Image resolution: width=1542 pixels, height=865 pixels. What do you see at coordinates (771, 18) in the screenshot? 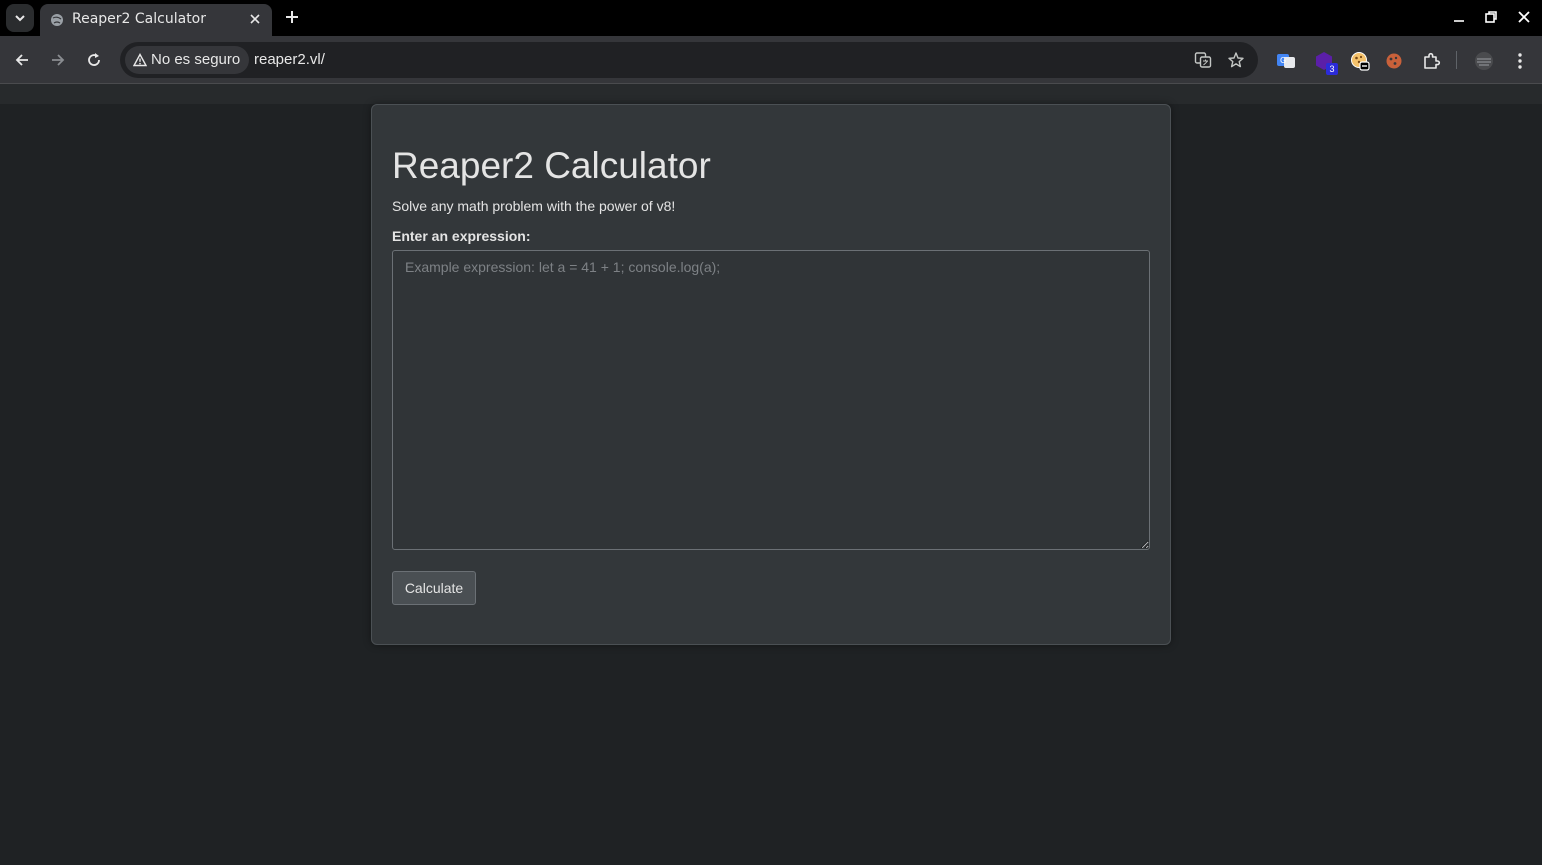
I see `browser-tab-bar: Reaper2 Calculator` at bounding box center [771, 18].